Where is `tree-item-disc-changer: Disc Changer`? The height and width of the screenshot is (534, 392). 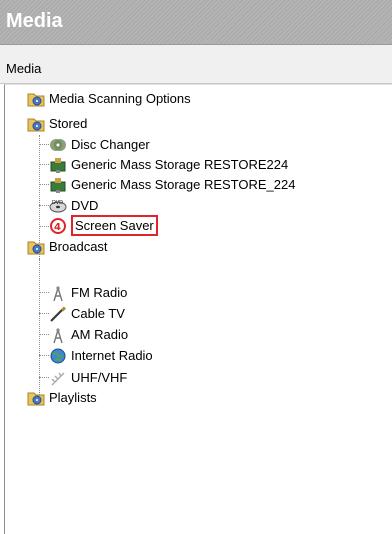
tree-item-disc-changer: Disc Changer is located at coordinates (99, 144).